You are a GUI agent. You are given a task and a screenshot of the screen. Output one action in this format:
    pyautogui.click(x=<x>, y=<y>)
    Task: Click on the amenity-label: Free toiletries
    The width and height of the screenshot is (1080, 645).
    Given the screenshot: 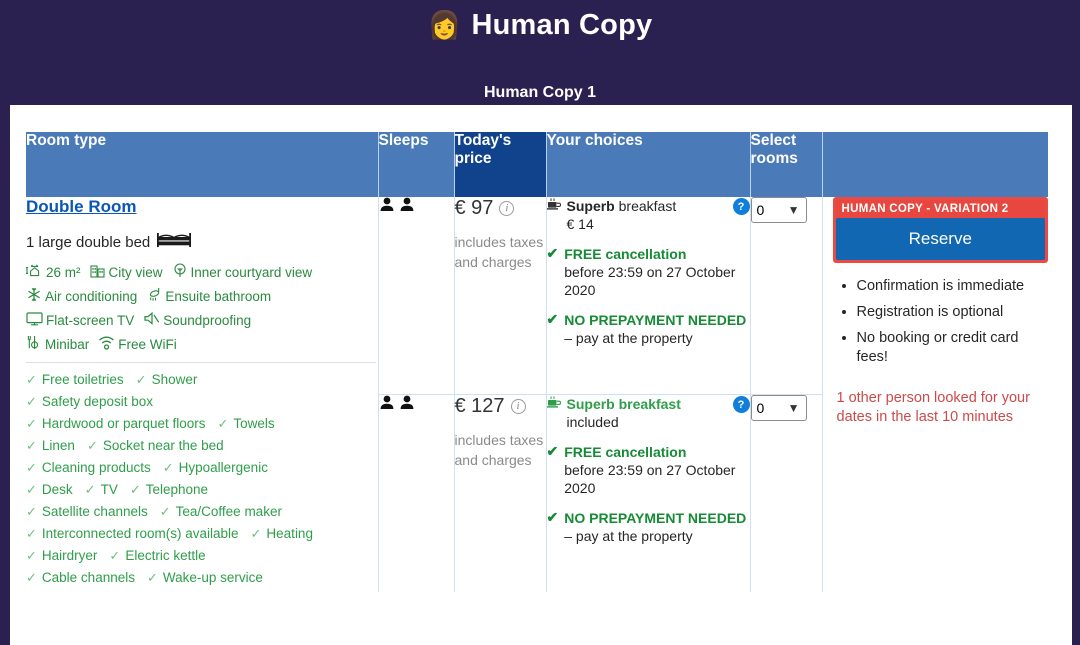 What is the action you would take?
    pyautogui.click(x=82, y=379)
    